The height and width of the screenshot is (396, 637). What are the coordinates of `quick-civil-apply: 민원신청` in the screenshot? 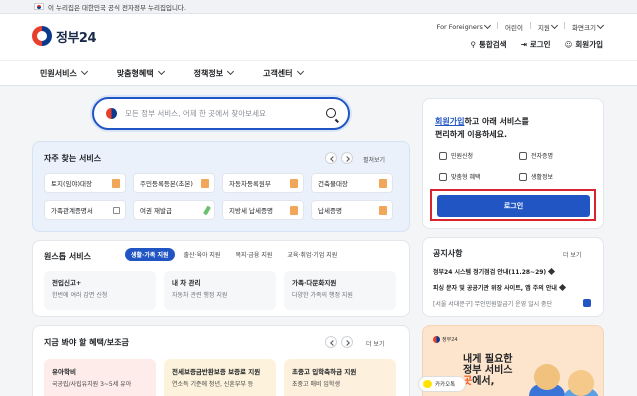 It's located at (456, 155).